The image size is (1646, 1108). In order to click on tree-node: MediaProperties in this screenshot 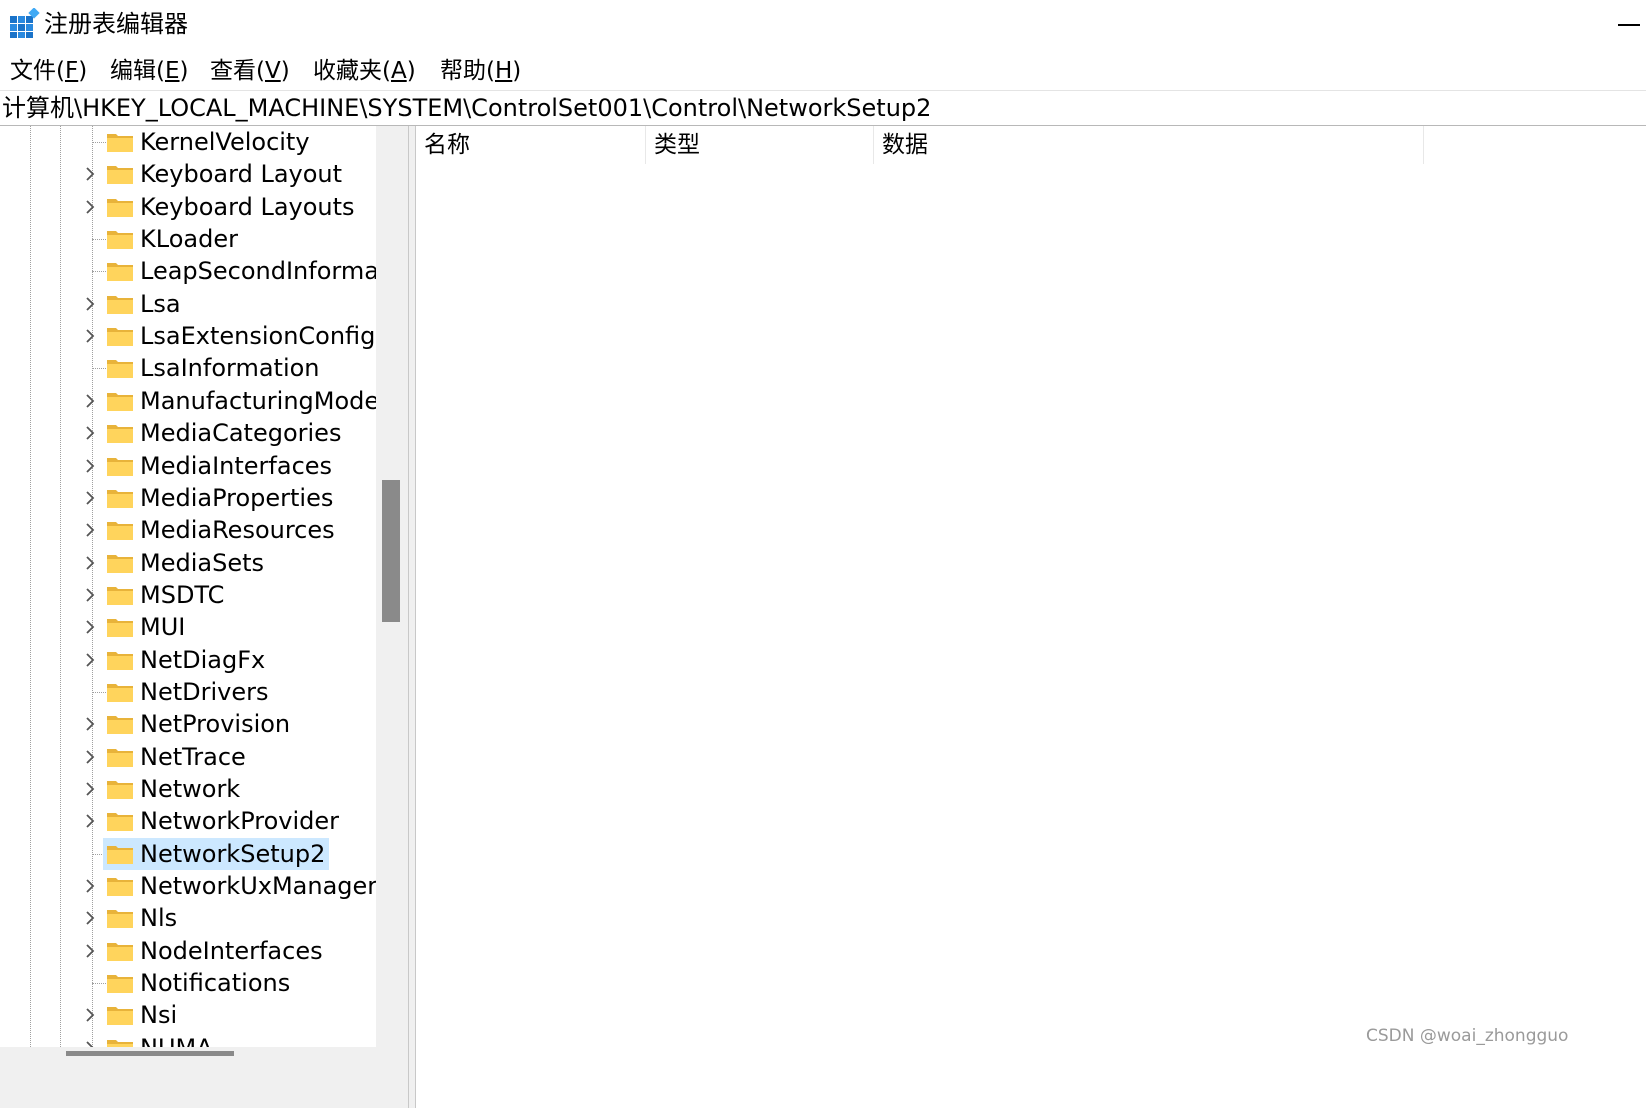, I will do `click(188, 498)`.